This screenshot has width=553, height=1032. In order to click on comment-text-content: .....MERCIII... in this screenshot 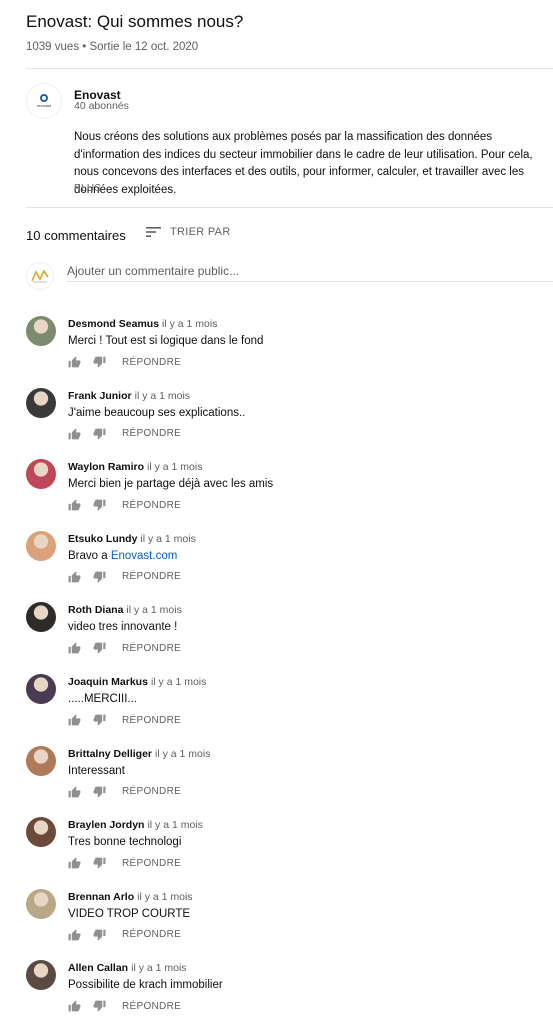, I will do `click(103, 699)`.